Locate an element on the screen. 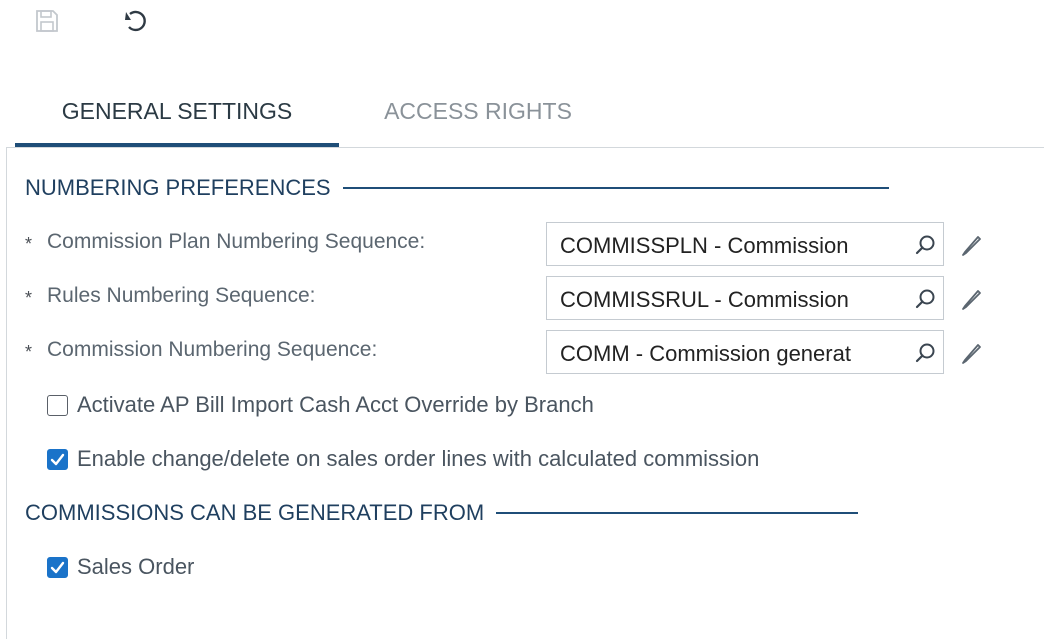 This screenshot has width=1044, height=639. tab-bar: GENERAL SETTINGS ACCESS RIGHTS is located at coordinates (529, 115).